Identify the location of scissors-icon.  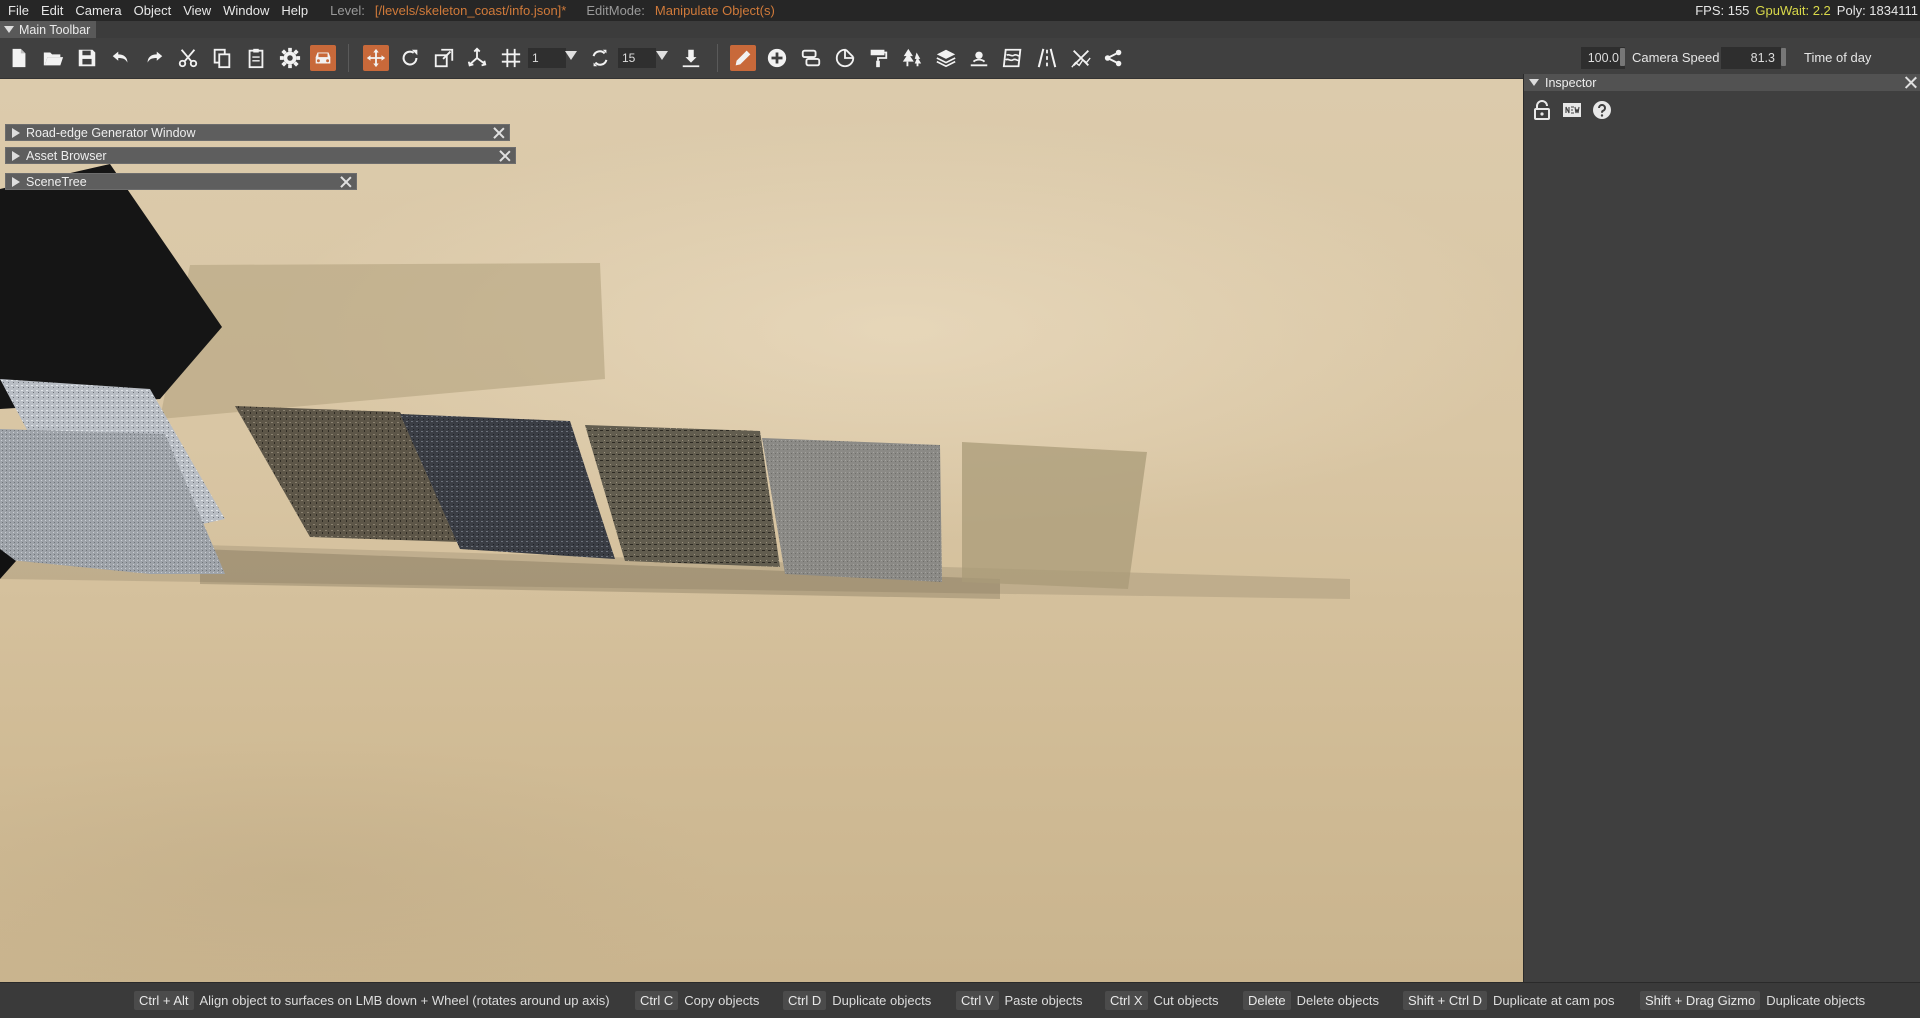
(188, 58).